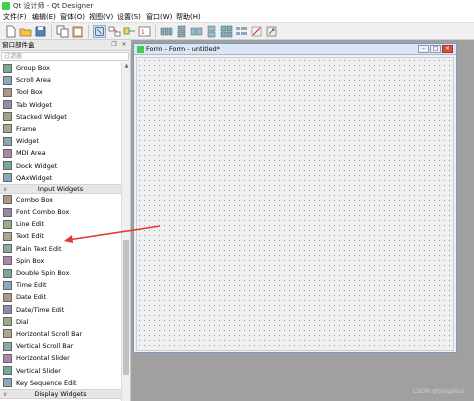 This screenshot has height=401, width=474. Describe the element at coordinates (129, 17) in the screenshot. I see `menu-settings: 设置(S)` at that location.